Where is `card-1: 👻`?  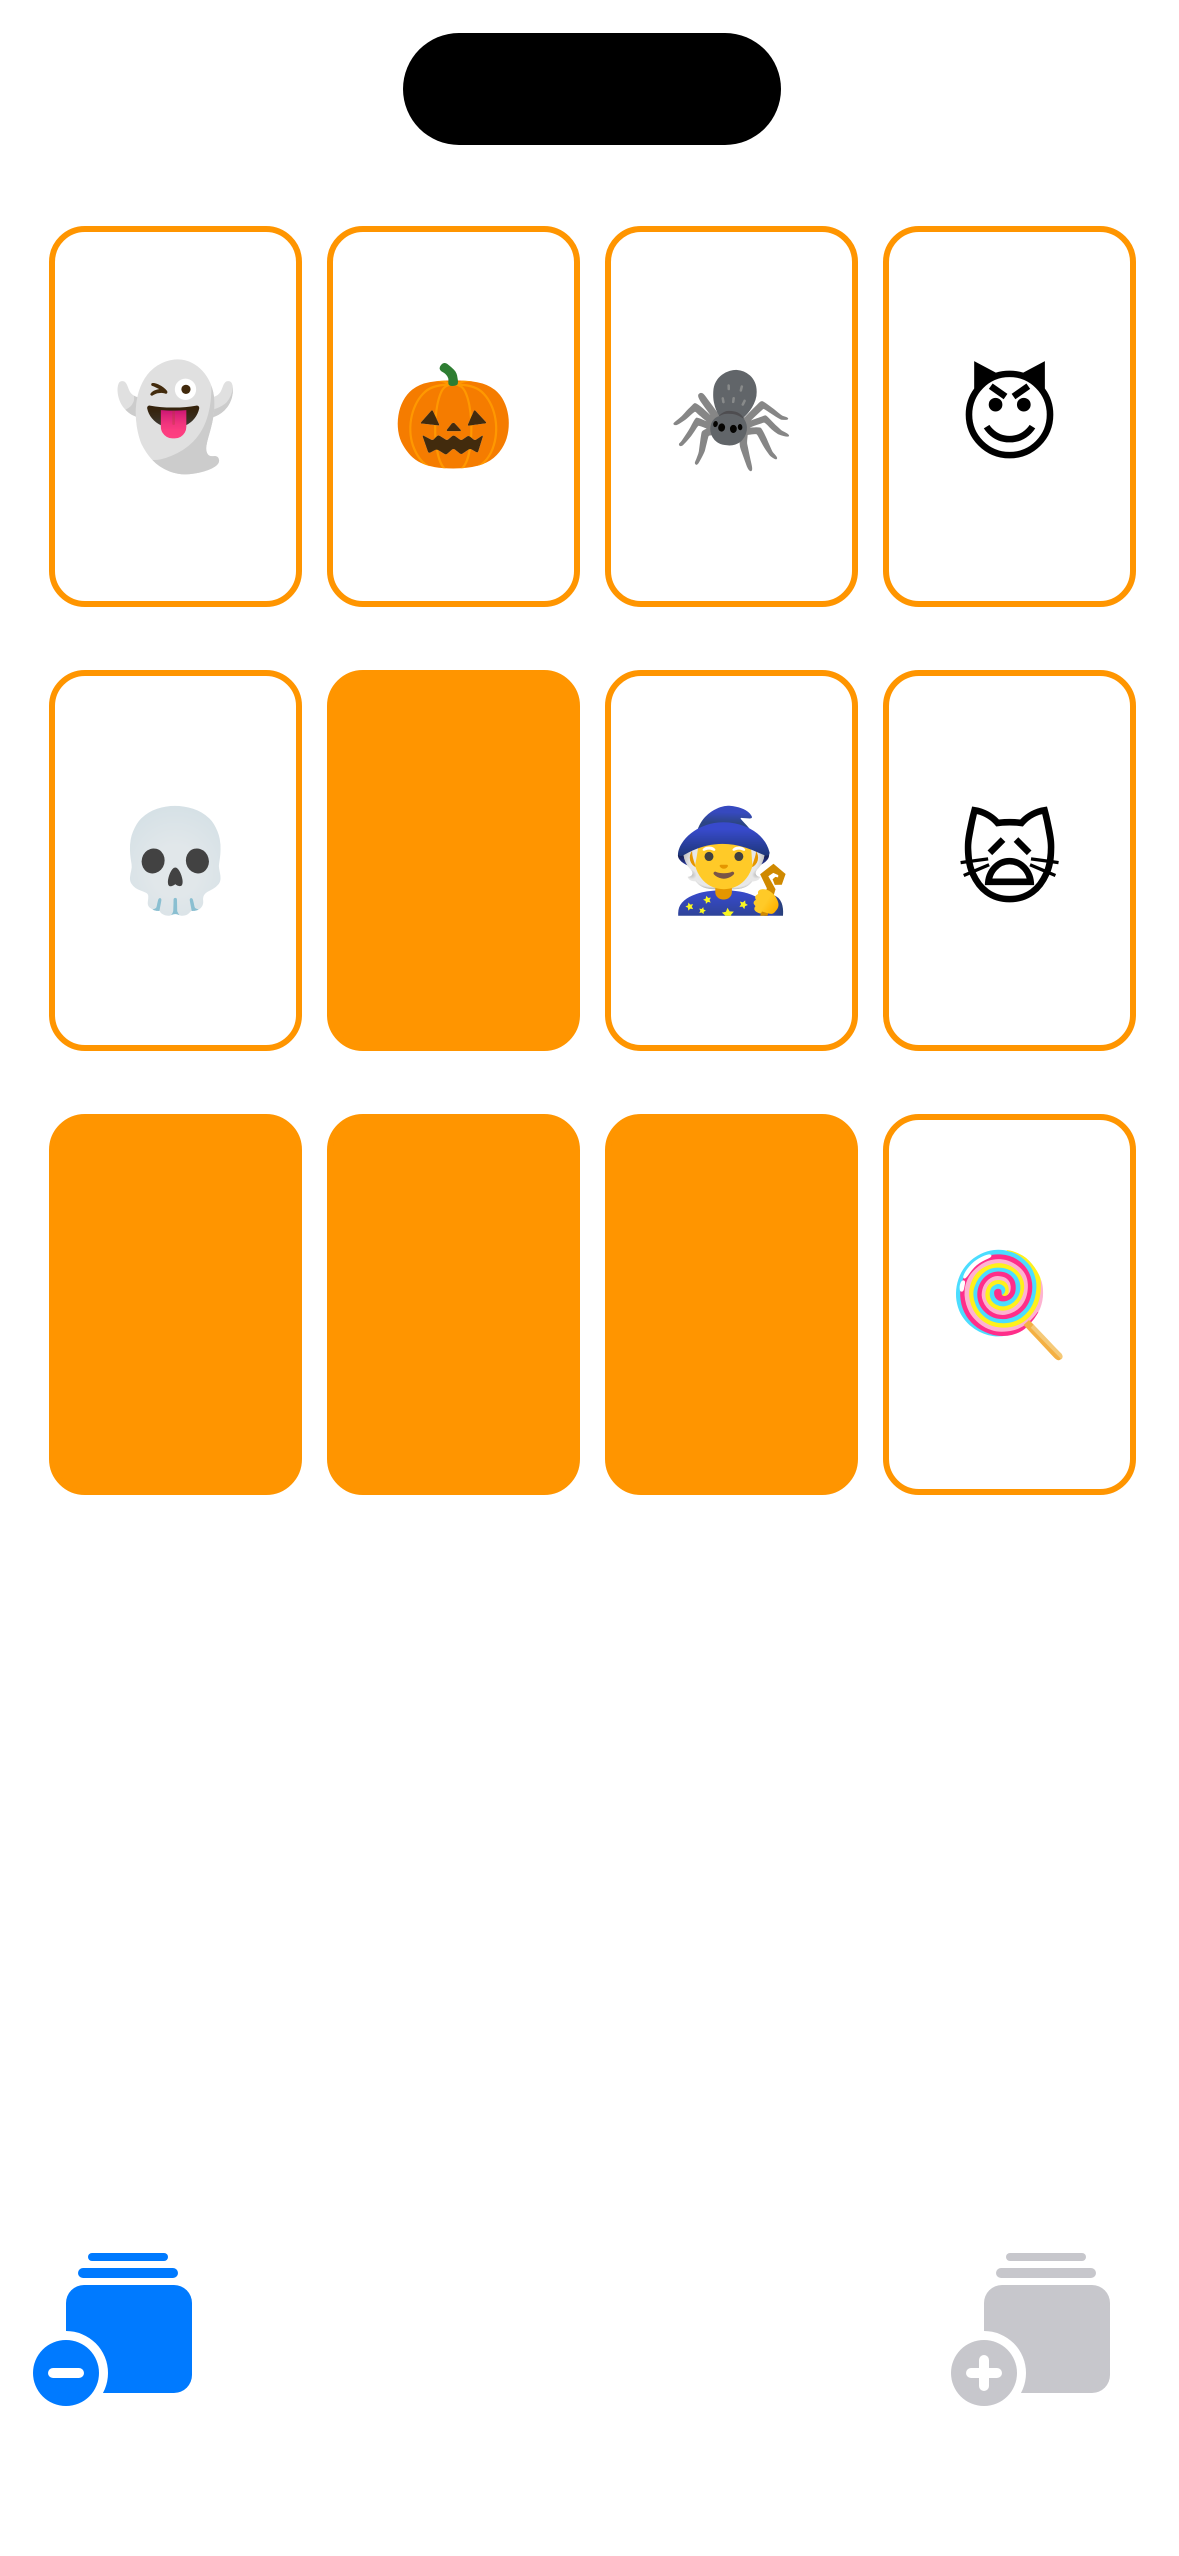 card-1: 👻 is located at coordinates (175, 416).